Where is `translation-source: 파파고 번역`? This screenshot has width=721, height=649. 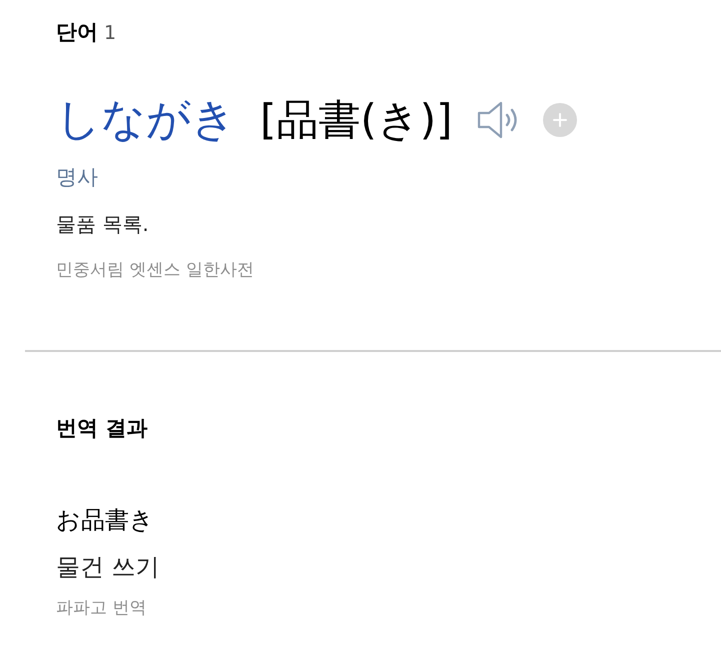
translation-source: 파파고 번역 is located at coordinates (102, 608).